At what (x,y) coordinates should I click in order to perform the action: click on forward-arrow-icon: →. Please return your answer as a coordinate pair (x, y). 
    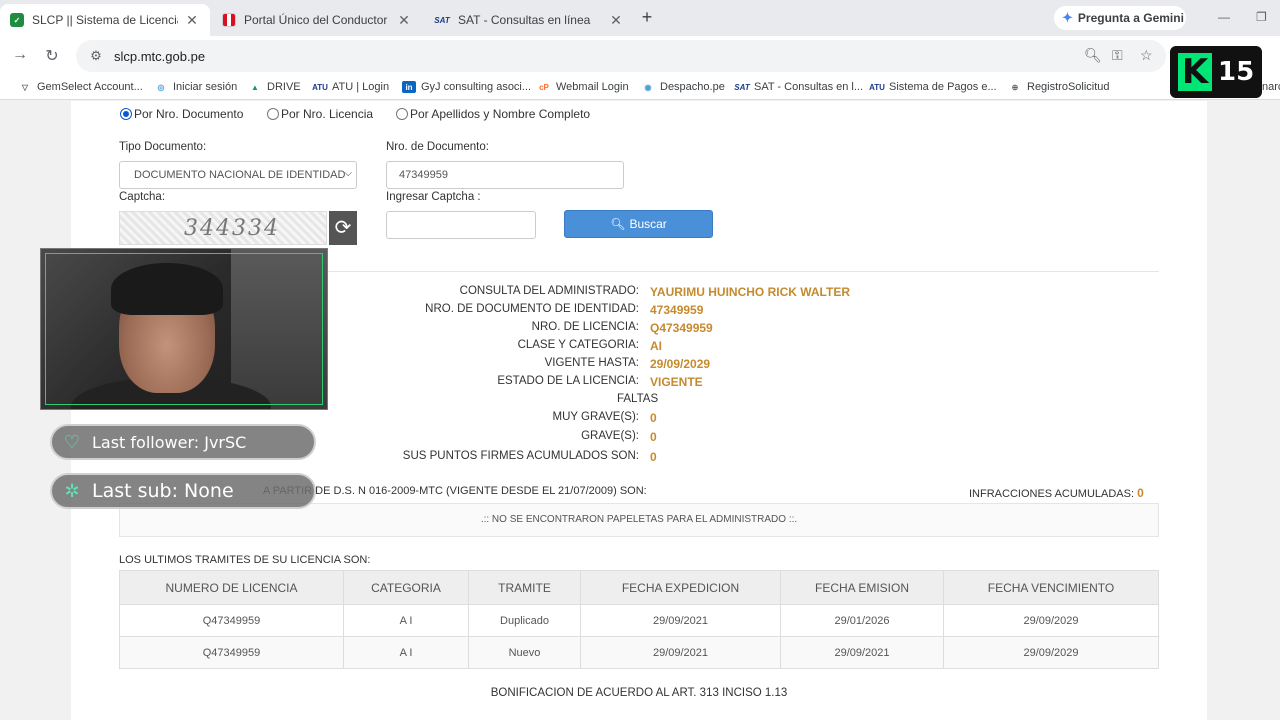
    Looking at the image, I should click on (20, 55).